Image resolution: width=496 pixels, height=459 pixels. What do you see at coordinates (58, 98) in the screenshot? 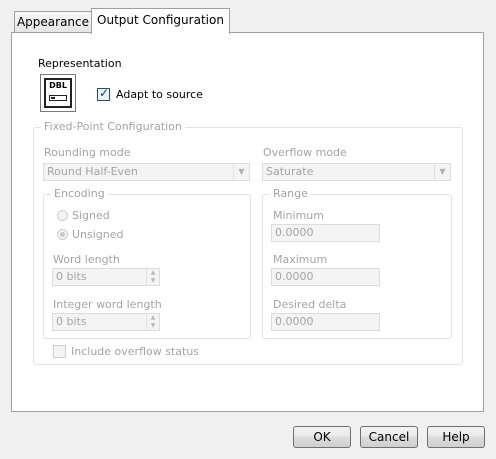
I see `numeric-bar-glyph` at bounding box center [58, 98].